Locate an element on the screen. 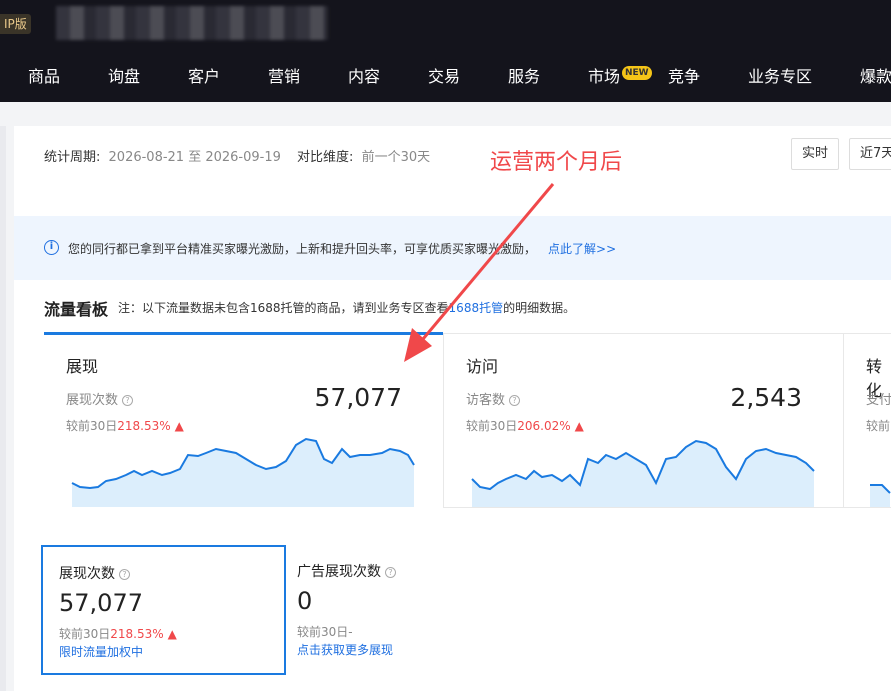 The image size is (891, 691). last-7-days-button: 近7天 is located at coordinates (870, 154).